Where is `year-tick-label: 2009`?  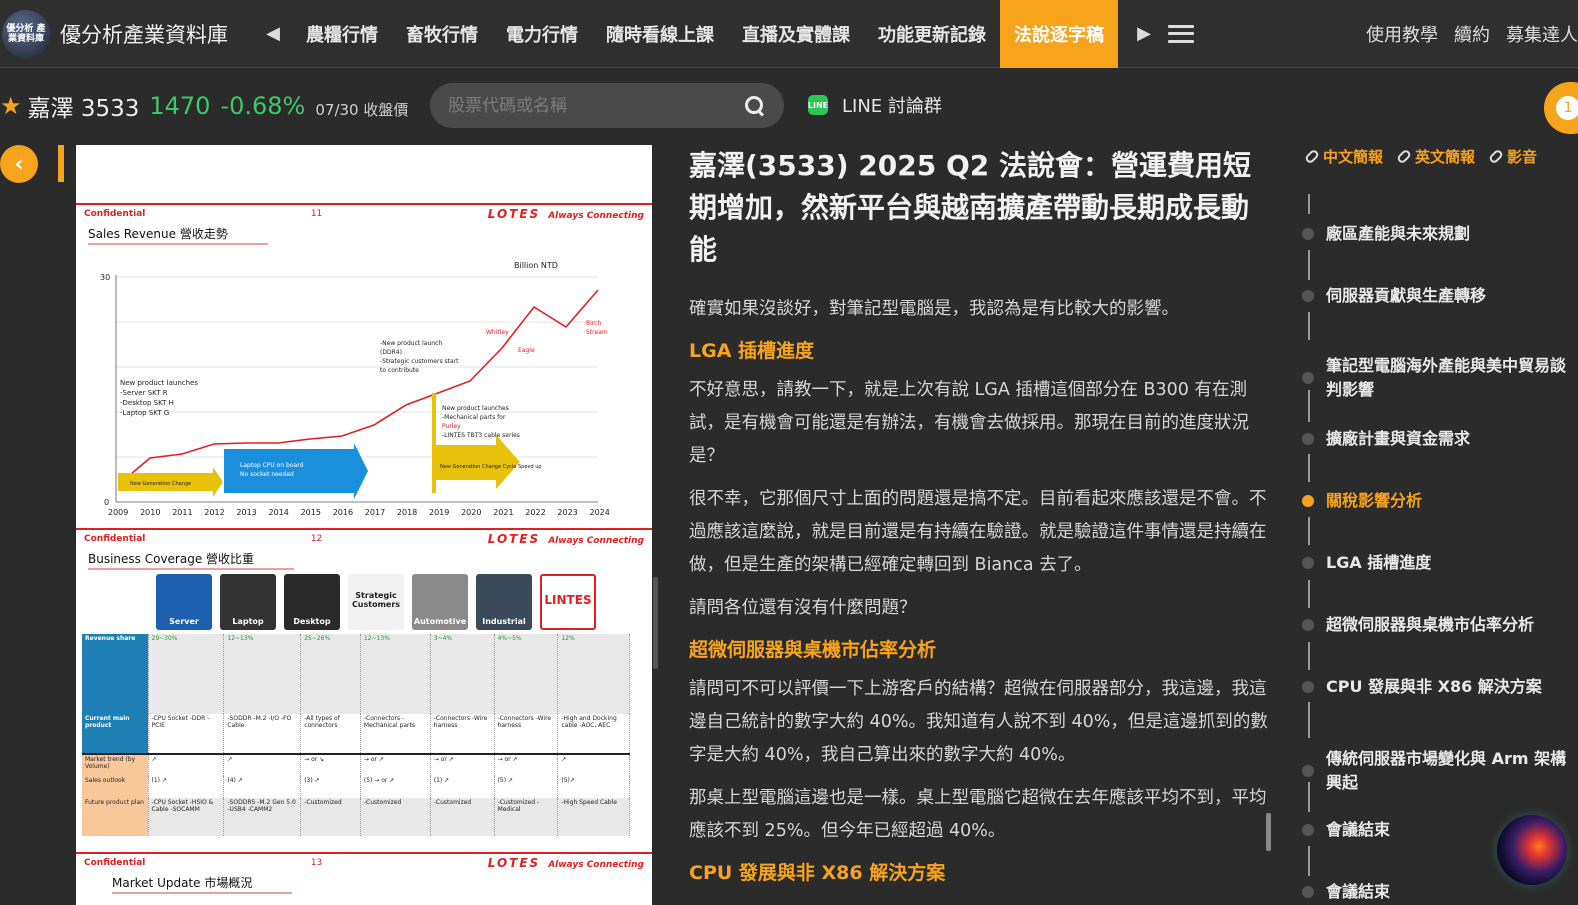
year-tick-label: 2009 is located at coordinates (118, 512).